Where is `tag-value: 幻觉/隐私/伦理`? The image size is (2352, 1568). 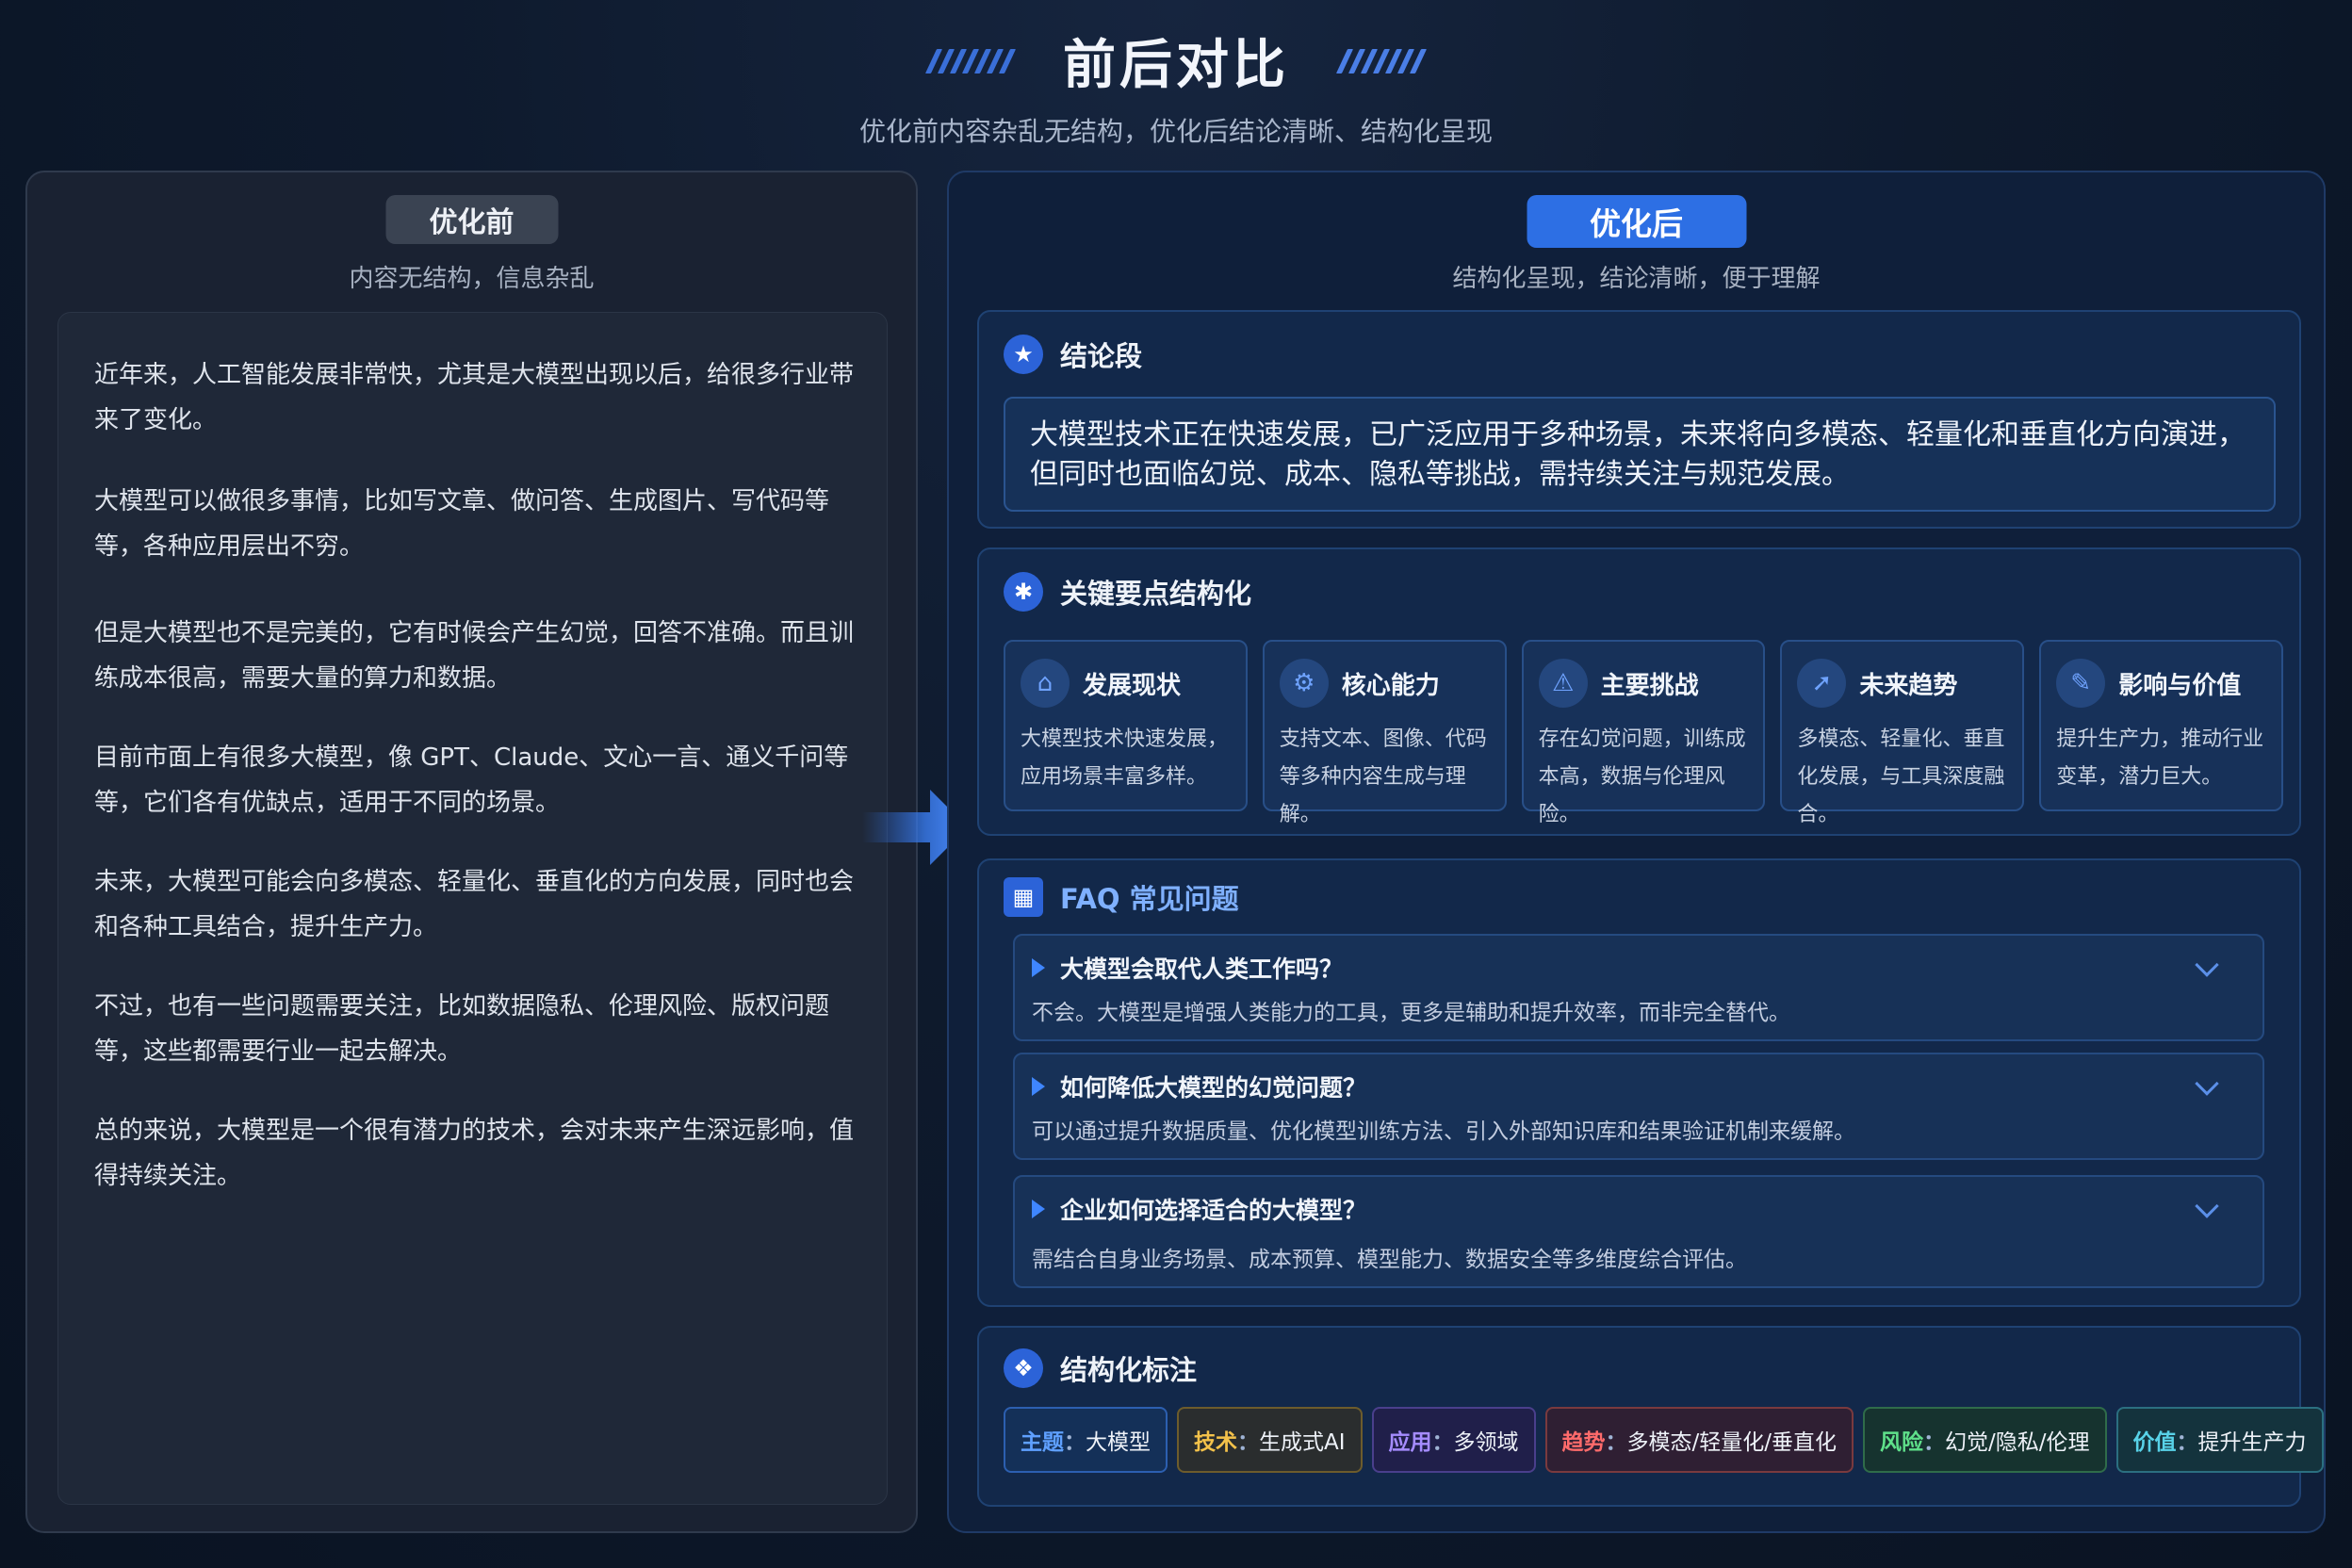
tag-value: 幻觉/隐私/伦理 is located at coordinates (2018, 1442).